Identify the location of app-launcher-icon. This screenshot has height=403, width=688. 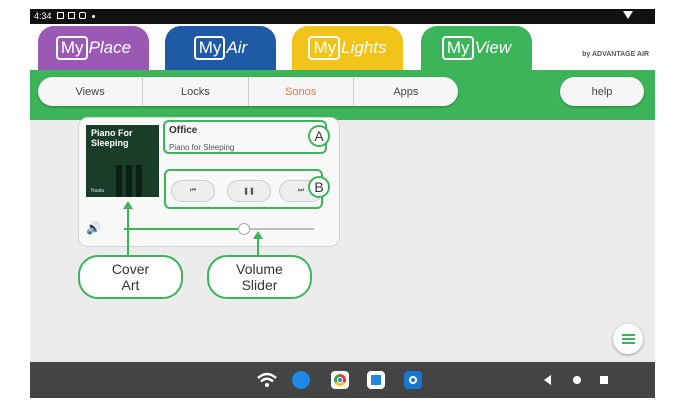
(301, 380).